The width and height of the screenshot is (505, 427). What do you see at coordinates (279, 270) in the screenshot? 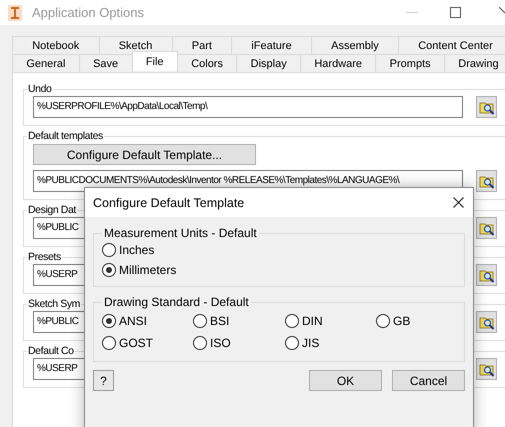
I see `radio-option: Millimeters` at bounding box center [279, 270].